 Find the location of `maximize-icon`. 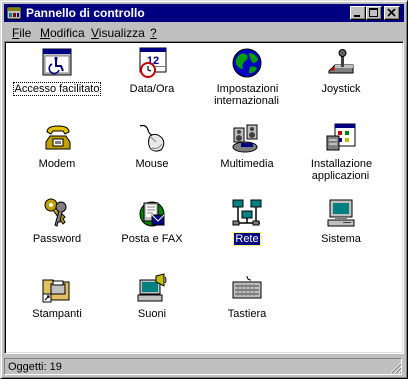

maximize-icon is located at coordinates (373, 12).